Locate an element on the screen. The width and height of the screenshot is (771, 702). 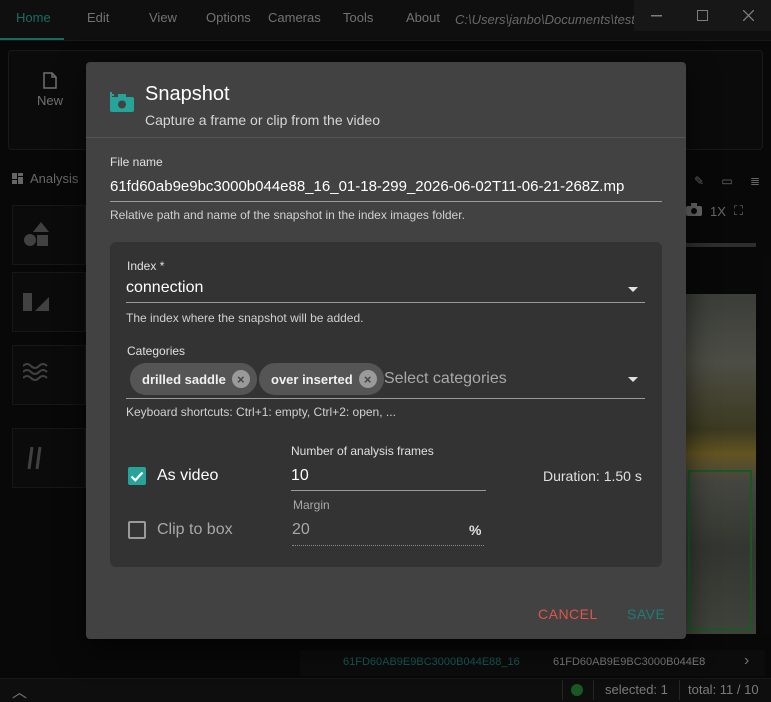
category-chip: drilled saddle × is located at coordinates (193, 379).